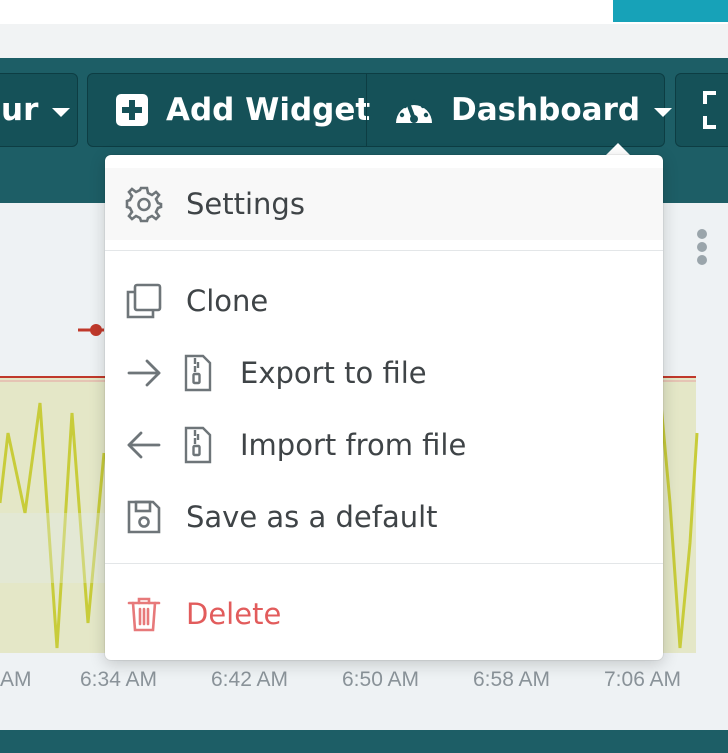 The width and height of the screenshot is (728, 753). I want to click on time-range-label: ur, so click(20, 110).